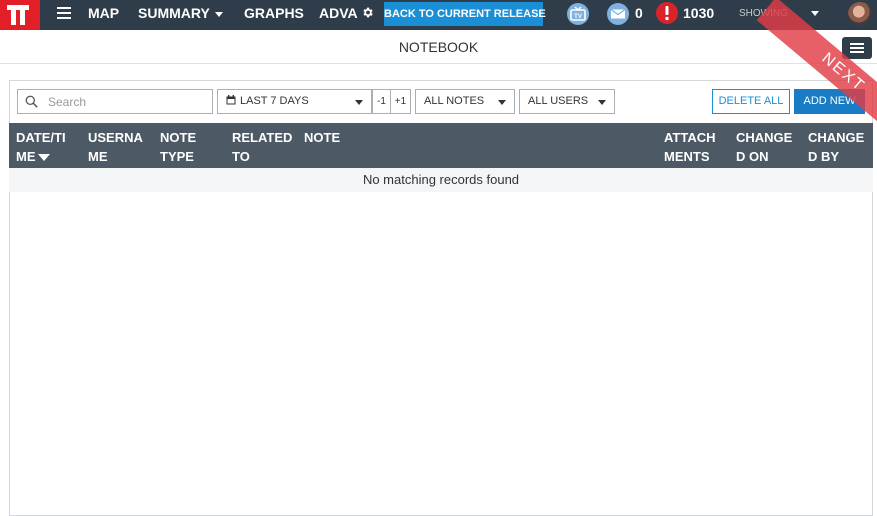 The height and width of the screenshot is (516, 877). I want to click on title-row: NOTEBOOK, so click(438, 47).